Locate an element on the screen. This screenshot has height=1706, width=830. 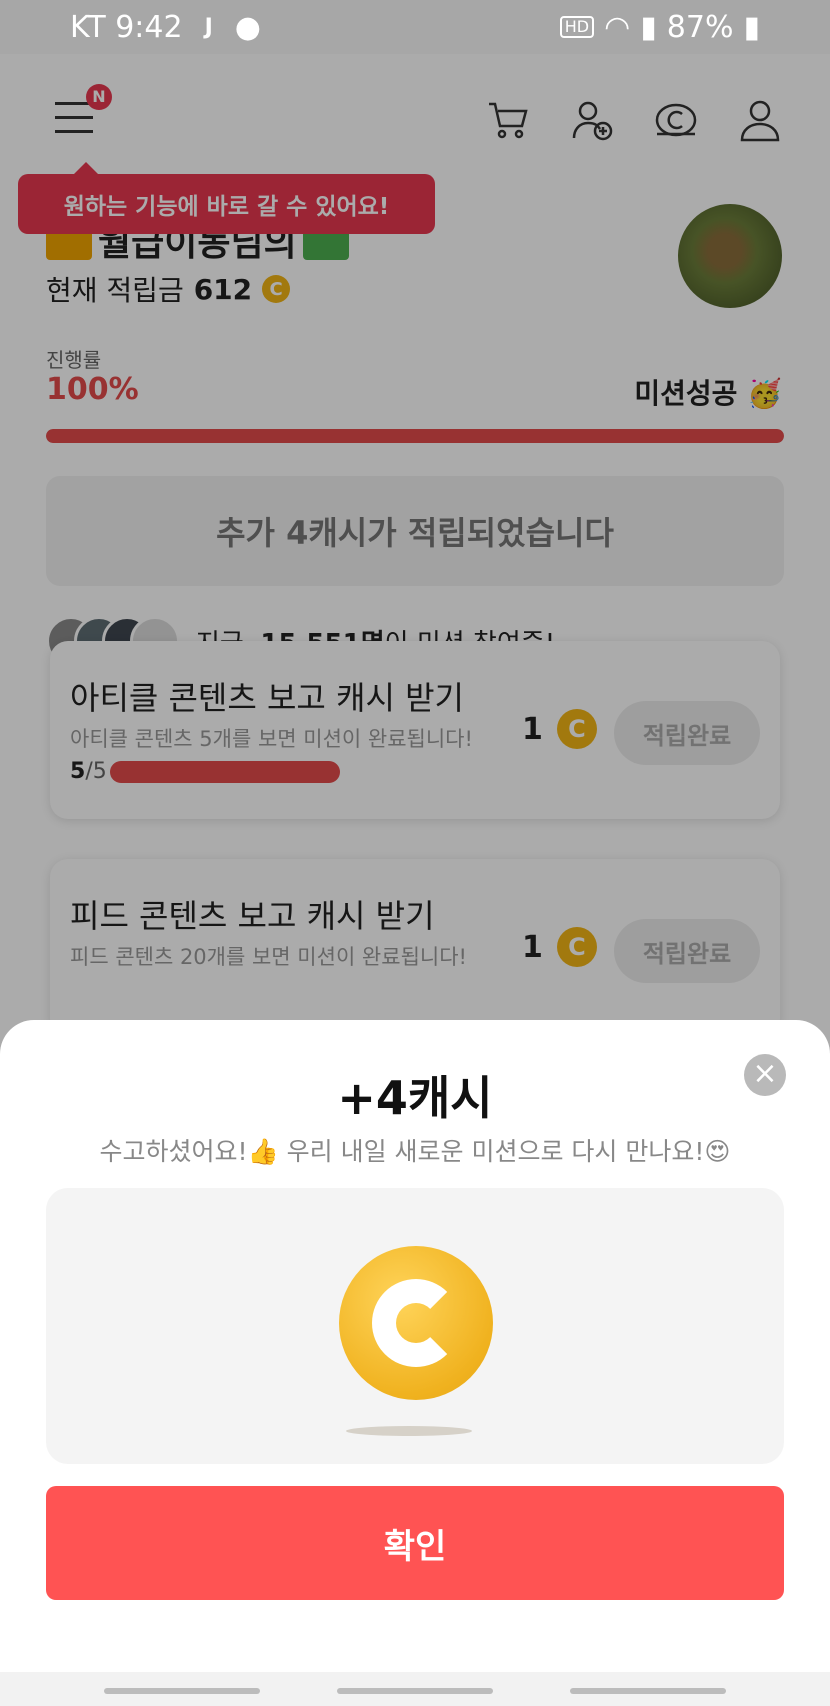
coin-illustration-box is located at coordinates (415, 1326).